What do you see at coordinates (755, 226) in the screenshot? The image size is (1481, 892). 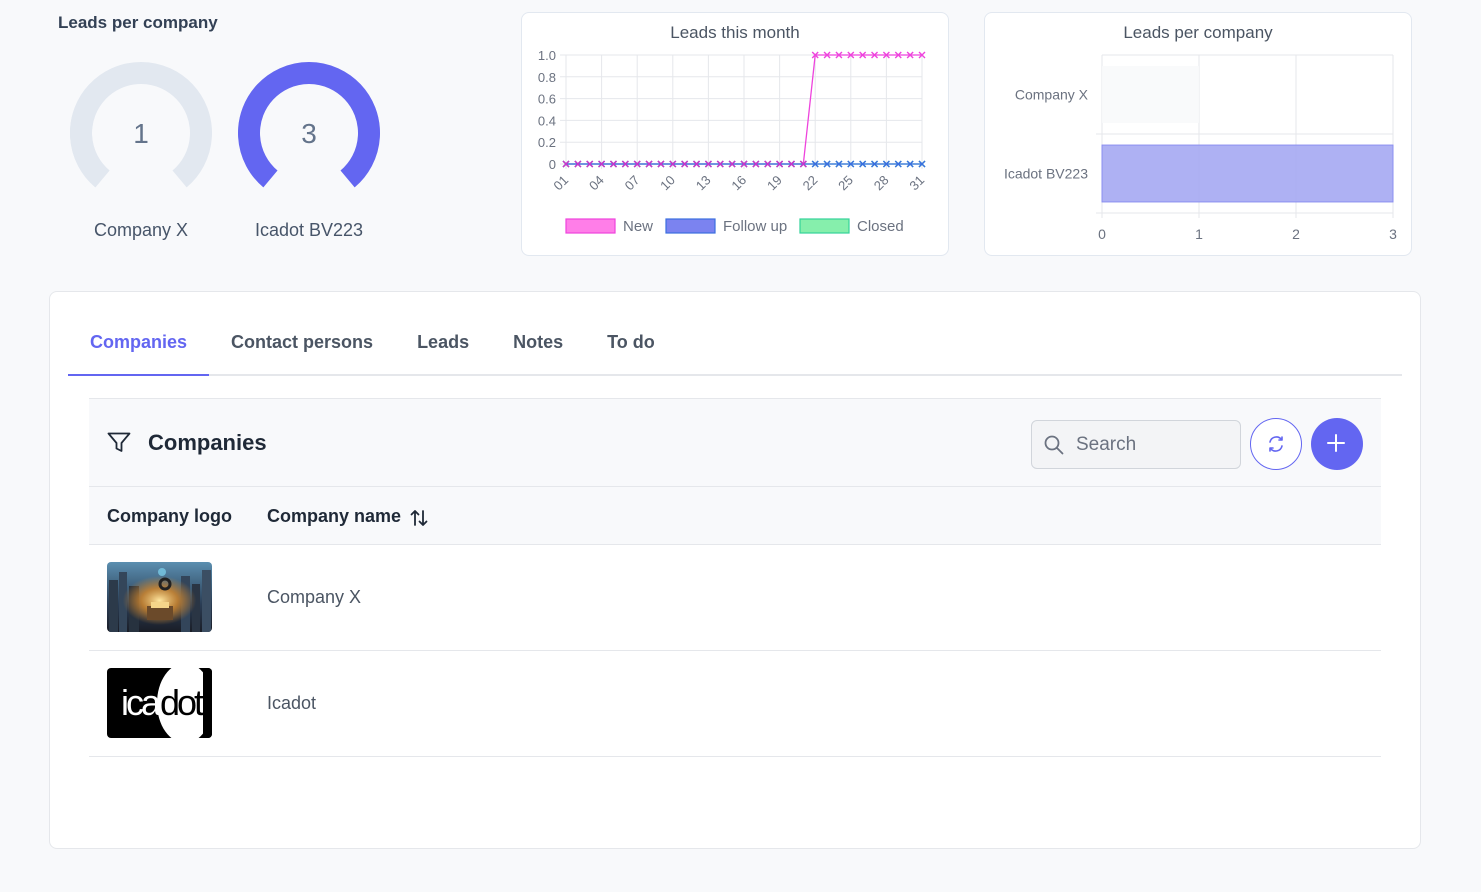 I see `legend-label: Follow up` at bounding box center [755, 226].